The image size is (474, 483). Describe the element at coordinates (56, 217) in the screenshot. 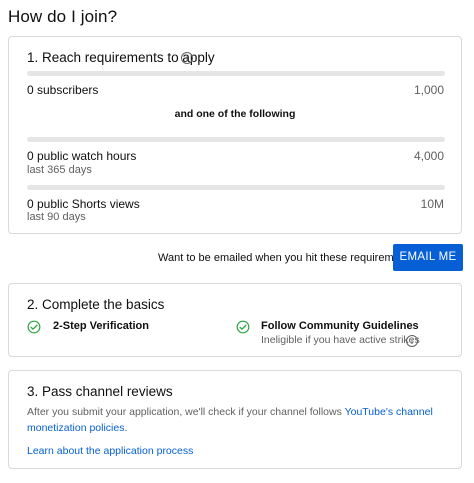

I see `shorts-views-period: last 90 days` at that location.